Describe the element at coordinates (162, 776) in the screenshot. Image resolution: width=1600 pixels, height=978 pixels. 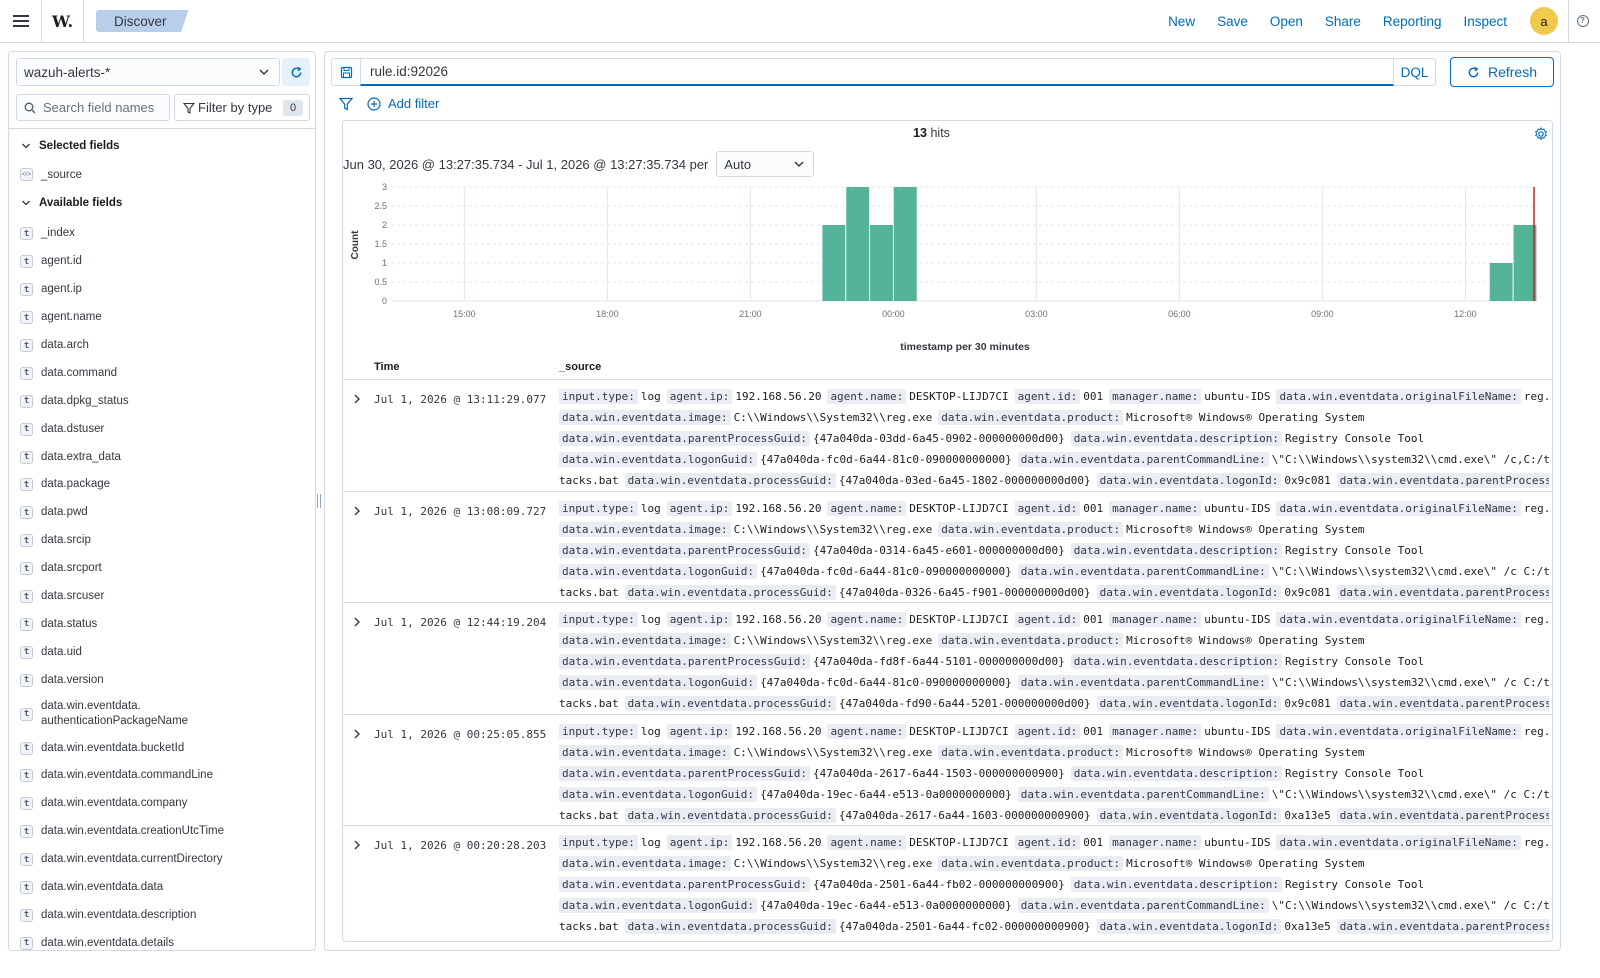
I see `field-item: t data.win.eventdata.commandLine` at that location.